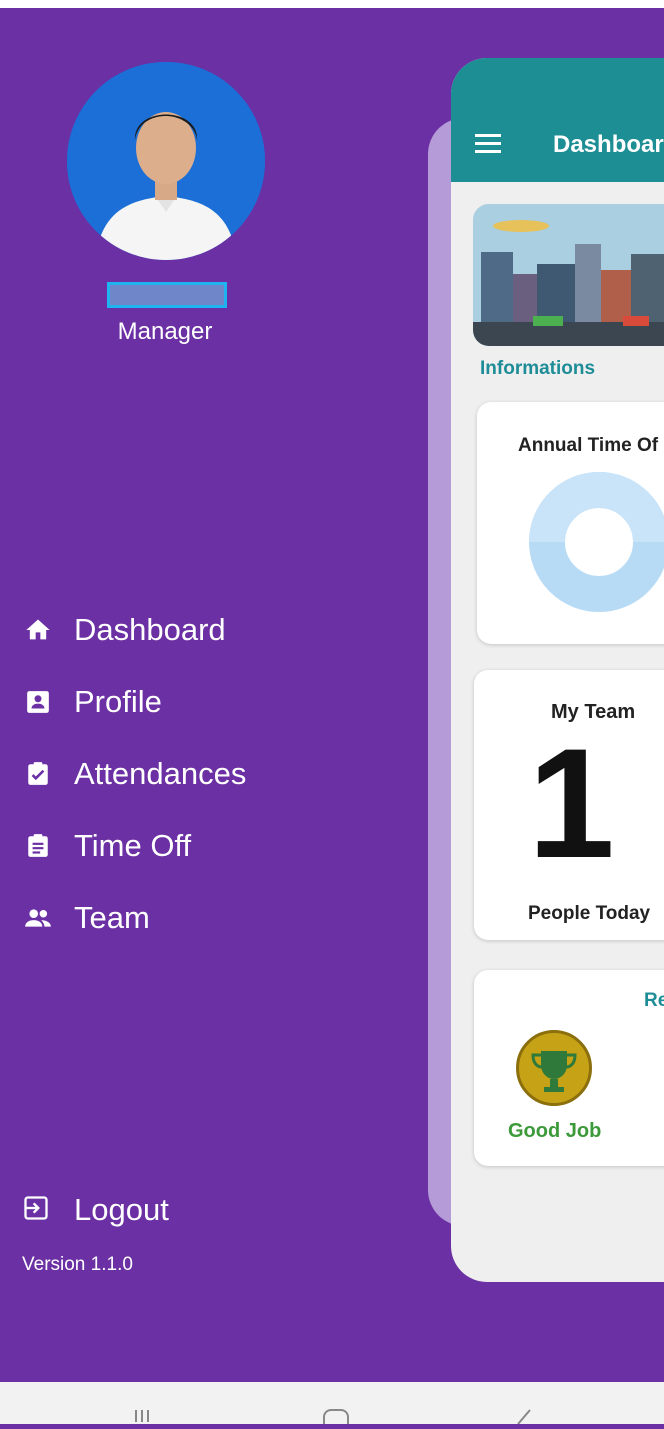 This screenshot has width=664, height=1429. I want to click on recents-icon, so click(142, 1416).